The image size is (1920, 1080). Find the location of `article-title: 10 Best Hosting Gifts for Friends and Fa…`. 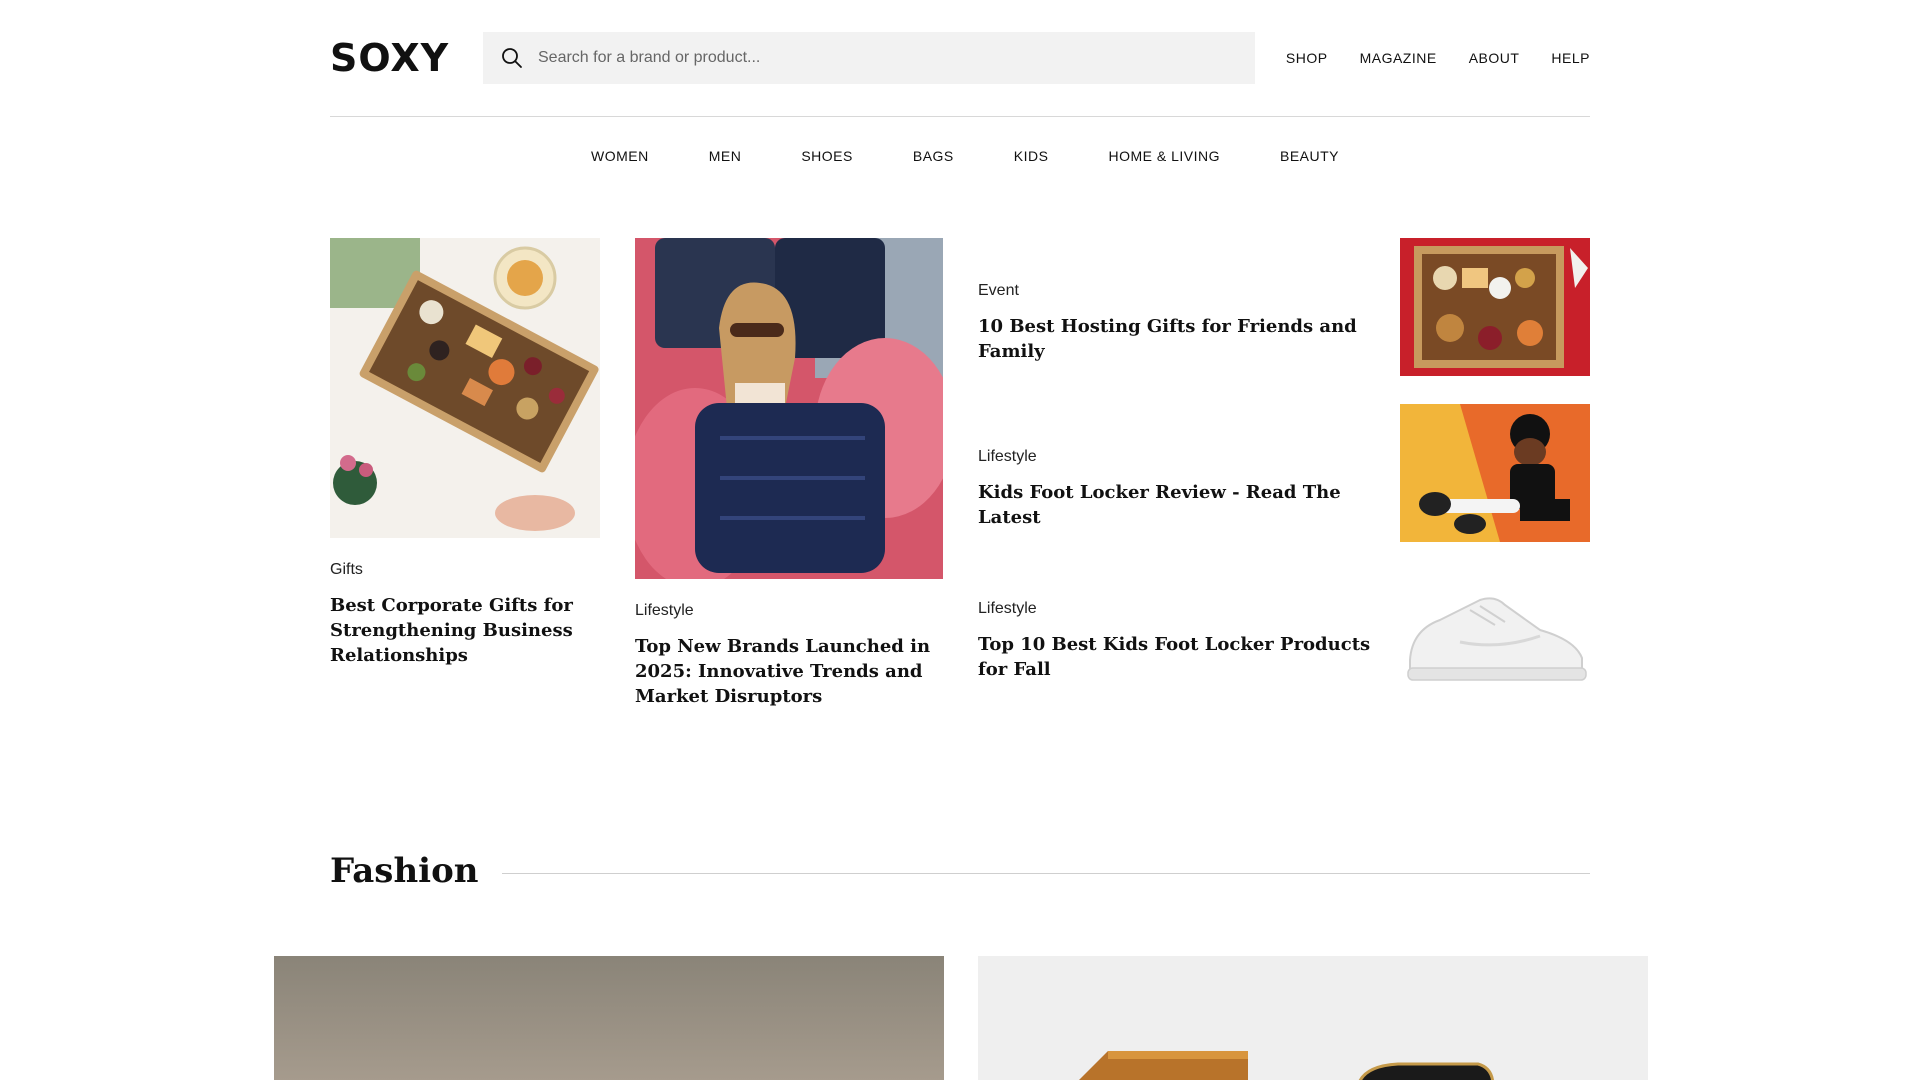

article-title: 10 Best Hosting Gifts for Friends and Fa… is located at coordinates (1183, 339).